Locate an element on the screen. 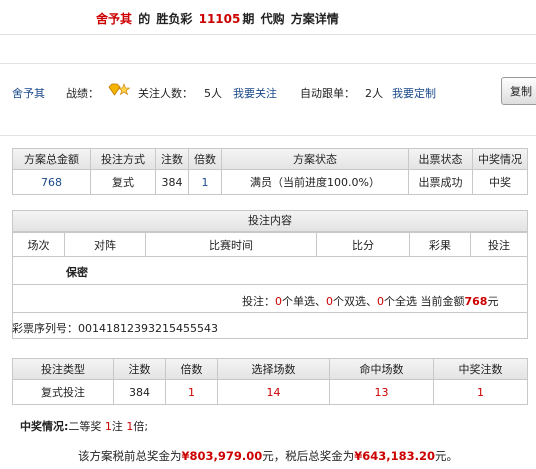  result-col-header: 倍数 is located at coordinates (191, 369).